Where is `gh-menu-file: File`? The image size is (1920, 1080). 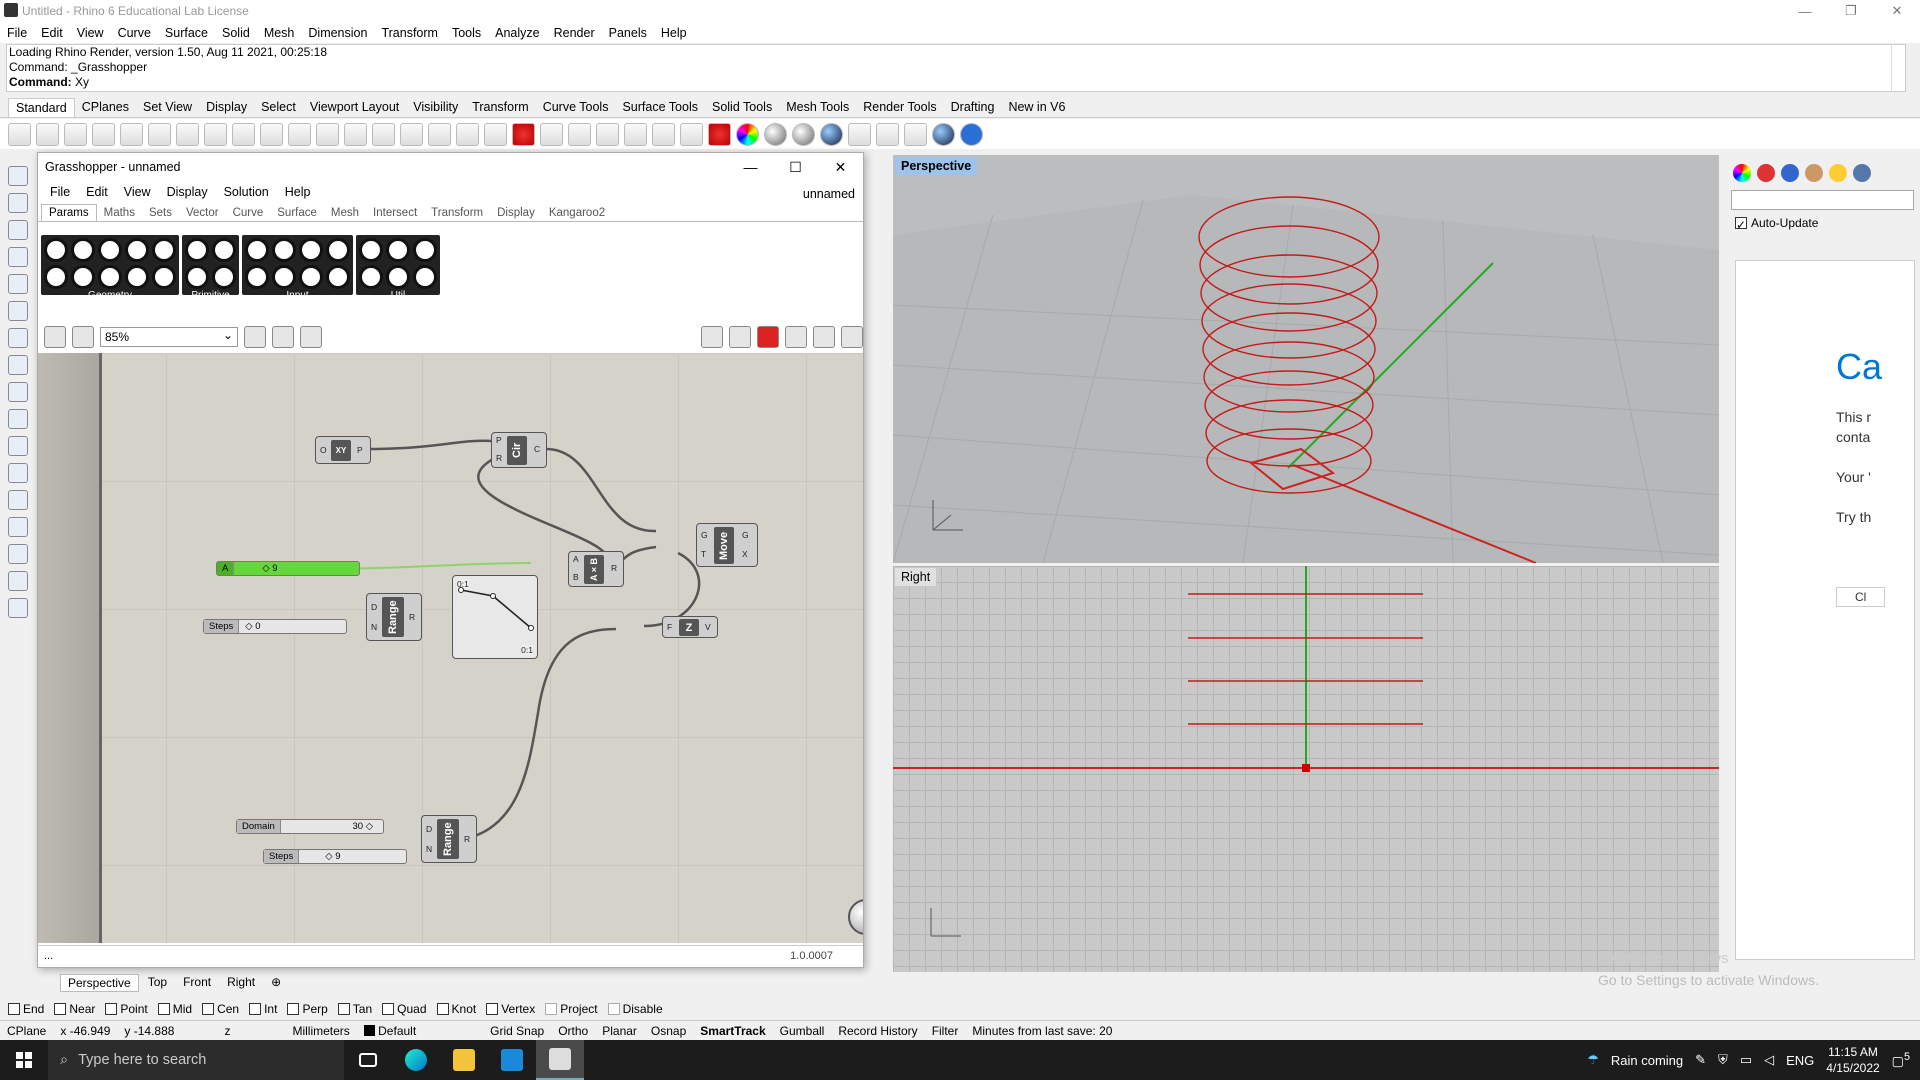 gh-menu-file: File is located at coordinates (60, 192).